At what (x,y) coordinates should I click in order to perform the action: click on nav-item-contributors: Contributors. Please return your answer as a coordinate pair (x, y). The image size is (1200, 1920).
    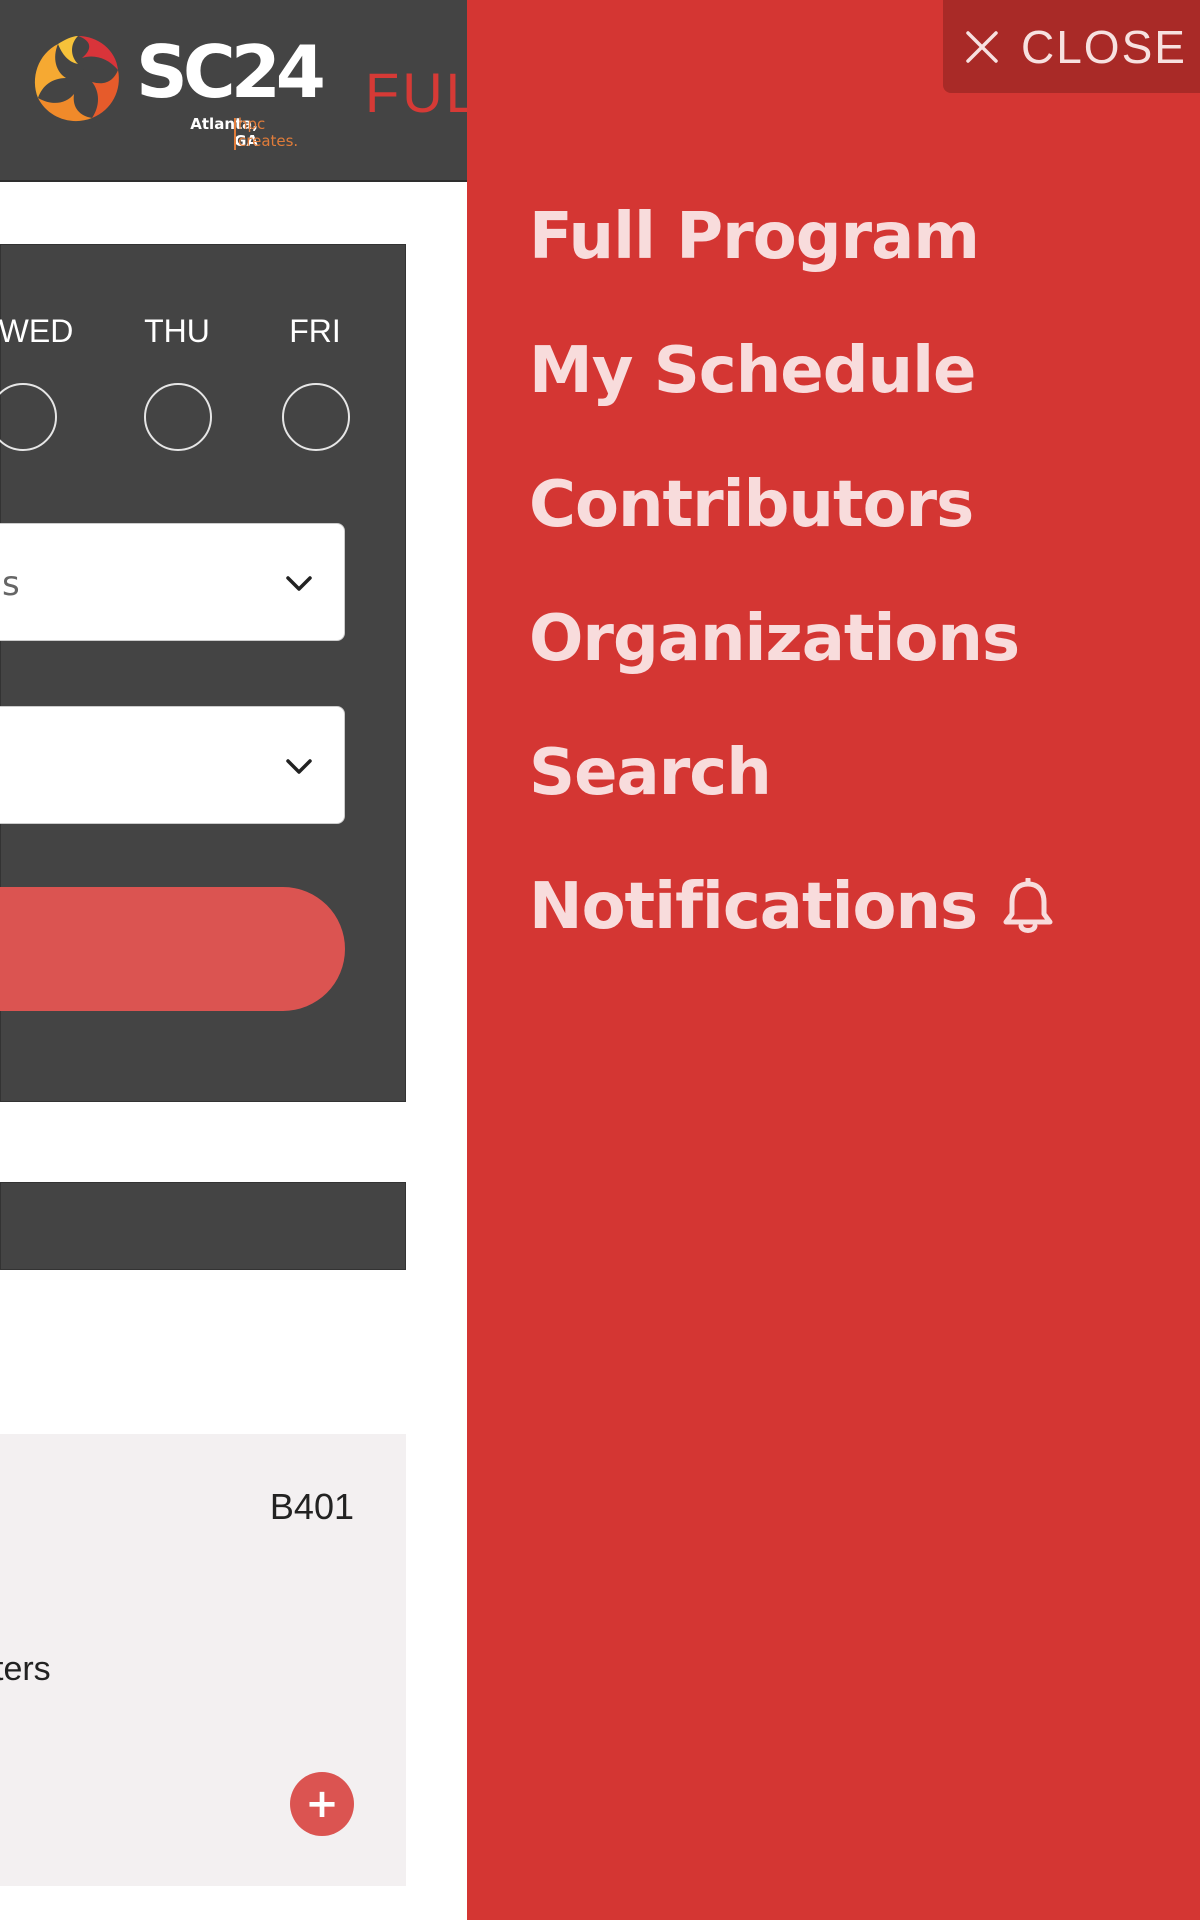
    Looking at the image, I should click on (792, 505).